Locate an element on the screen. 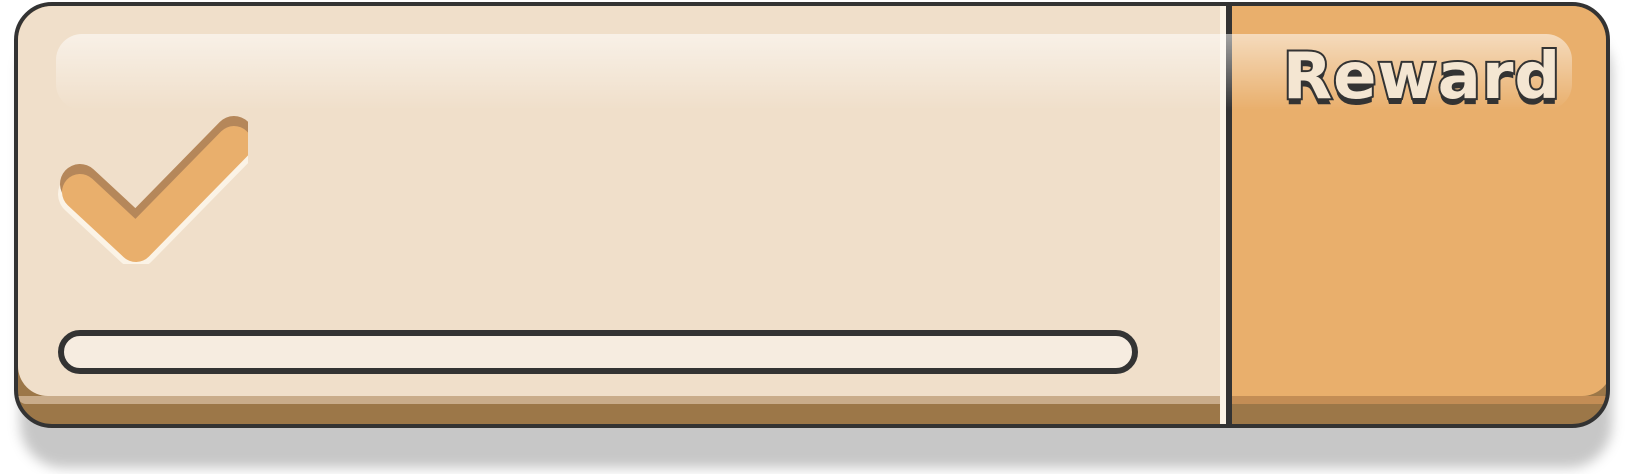 Image resolution: width=1632 pixels, height=474 pixels. reward-label: Reward is located at coordinates (1421, 77).